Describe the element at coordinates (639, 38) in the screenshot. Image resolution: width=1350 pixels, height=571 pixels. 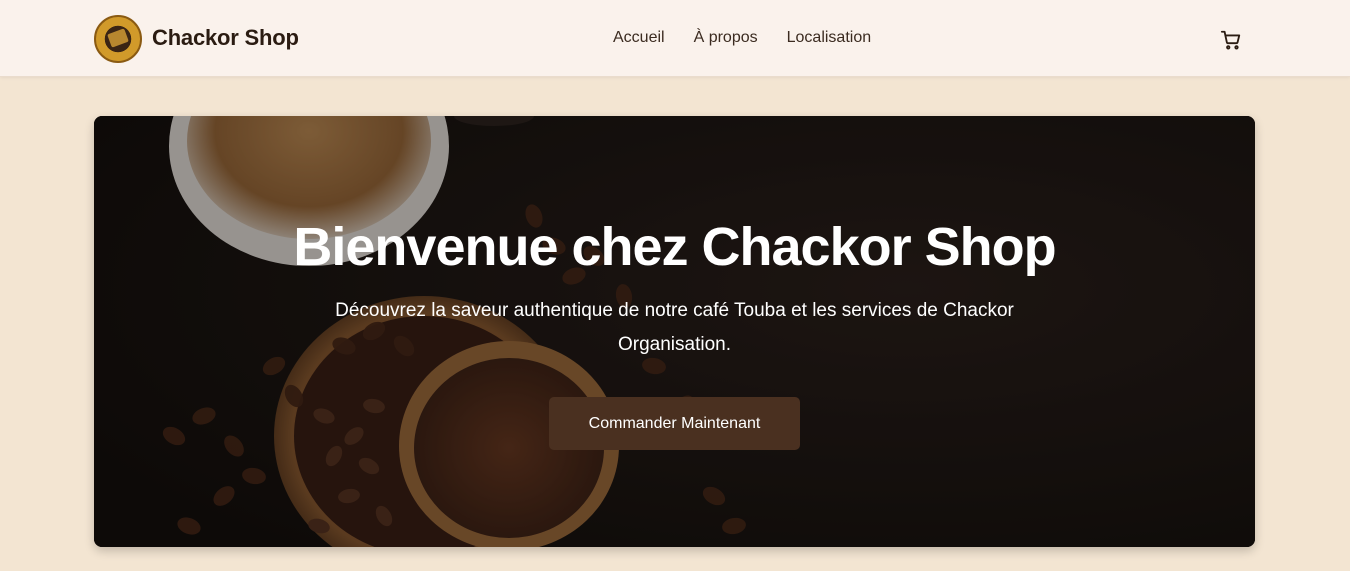
I see `nav-link-accueil: Accueil` at that location.